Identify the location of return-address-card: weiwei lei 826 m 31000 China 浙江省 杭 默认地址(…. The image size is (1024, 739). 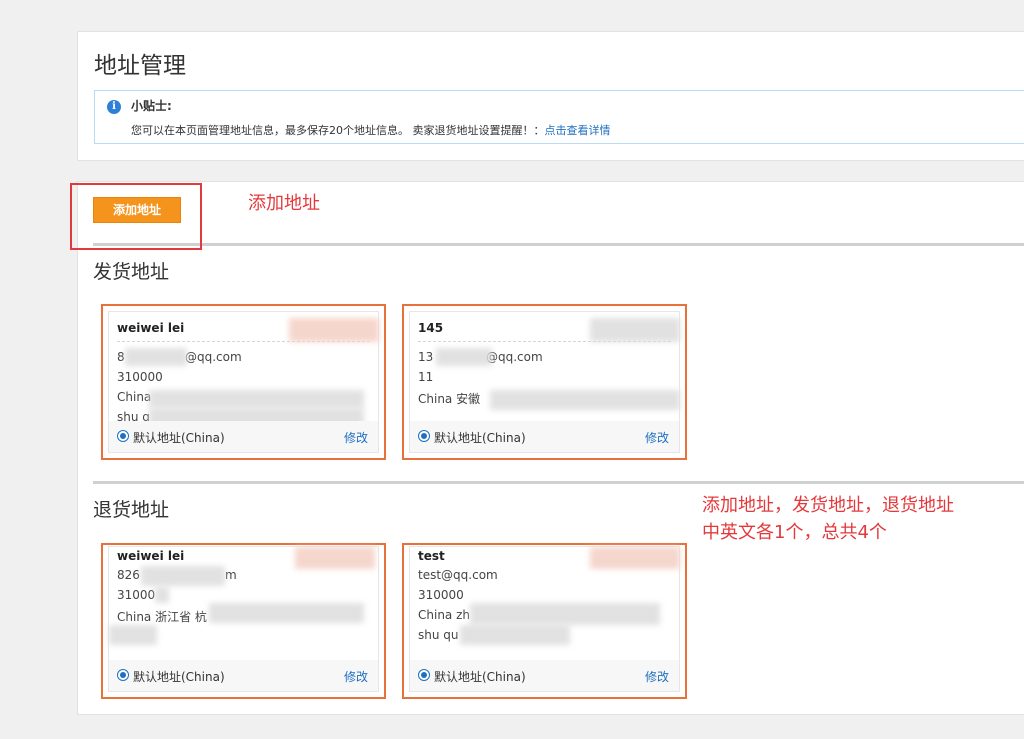
(243, 621).